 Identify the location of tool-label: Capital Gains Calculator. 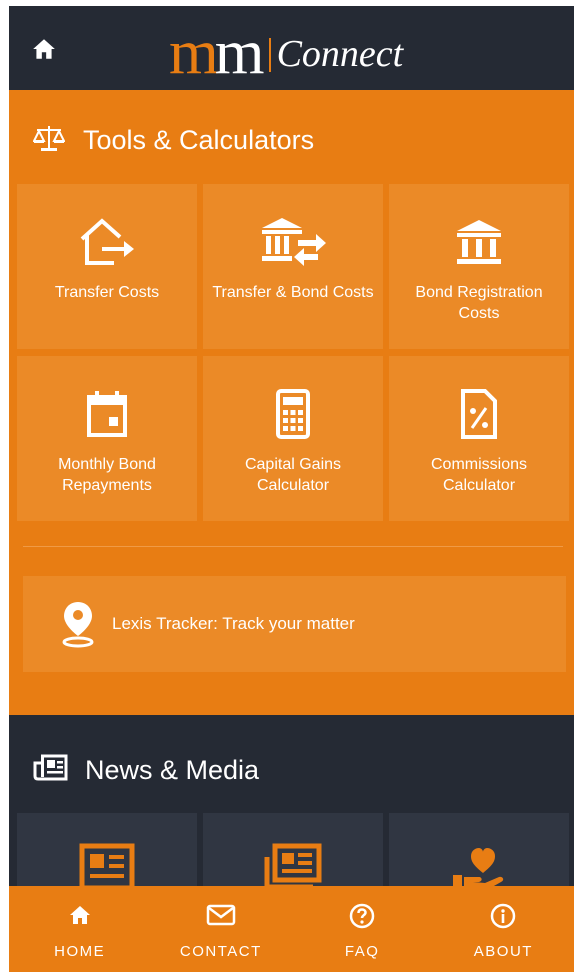
(293, 475).